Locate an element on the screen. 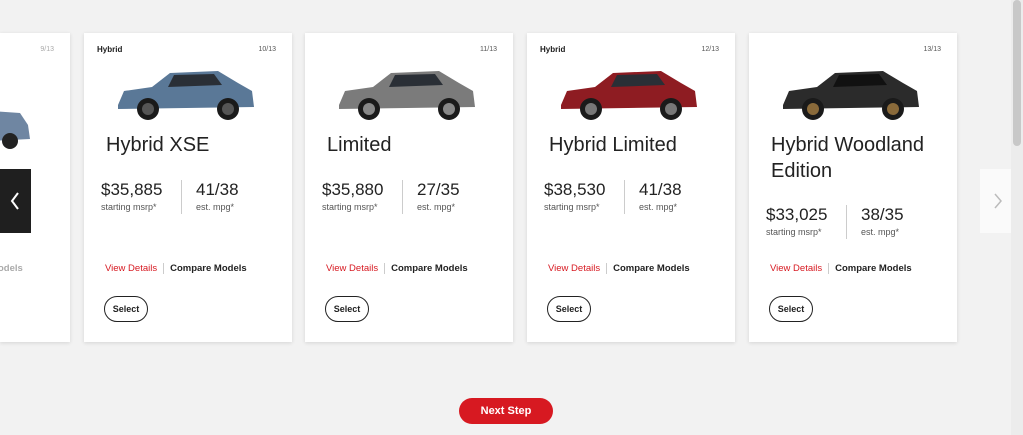  carousel-prev-button is located at coordinates (15, 201).